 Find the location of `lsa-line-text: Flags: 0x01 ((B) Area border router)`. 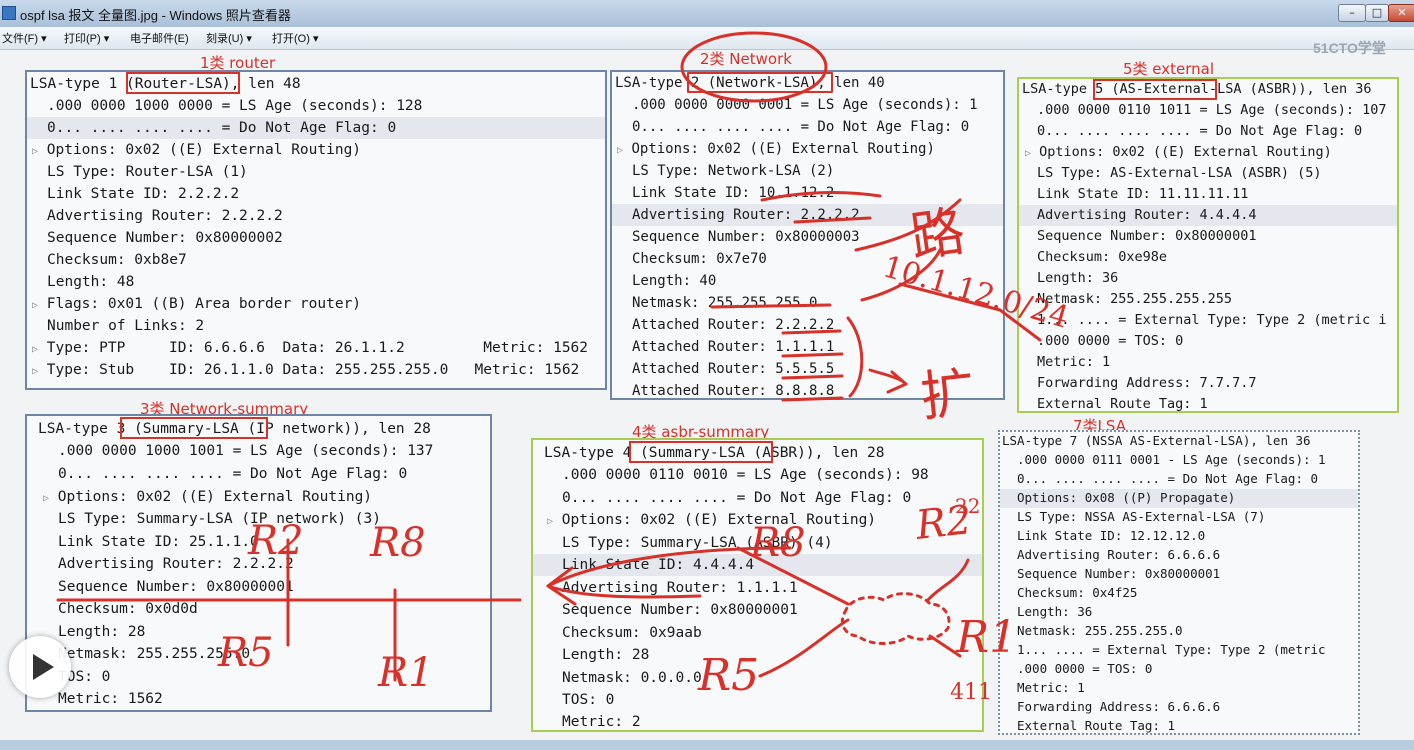

lsa-line-text: Flags: 0x01 ((B) Area border router) is located at coordinates (204, 304).